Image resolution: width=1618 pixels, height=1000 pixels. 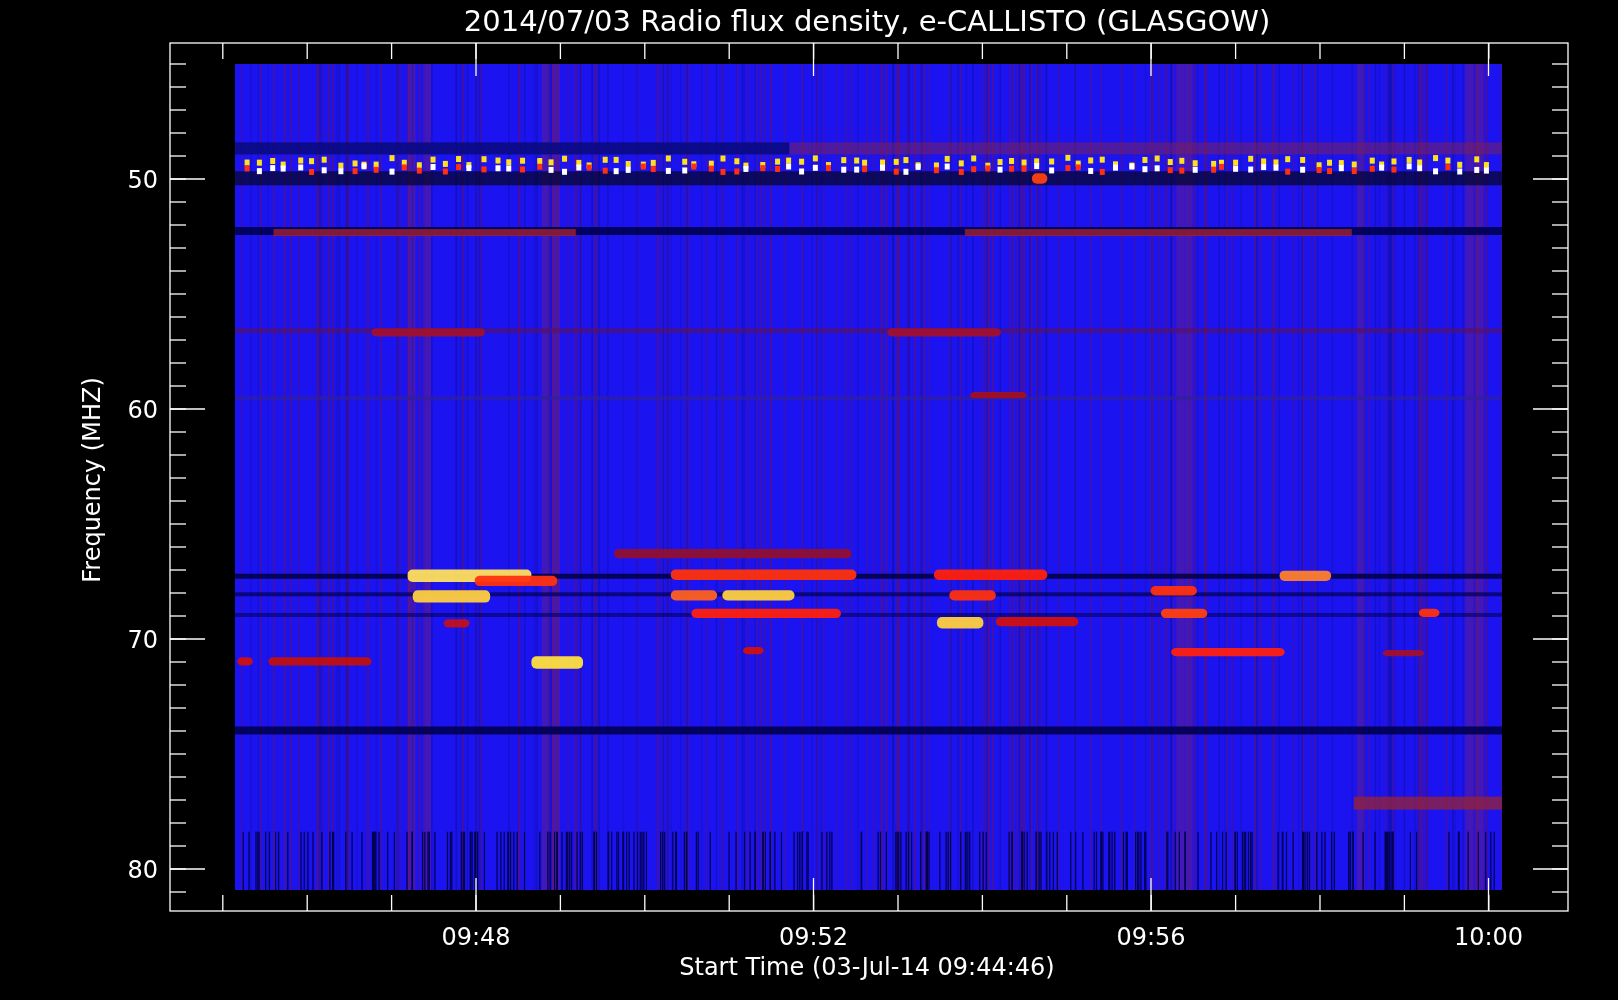 I want to click on tick-label: 70, so click(x=142, y=640).